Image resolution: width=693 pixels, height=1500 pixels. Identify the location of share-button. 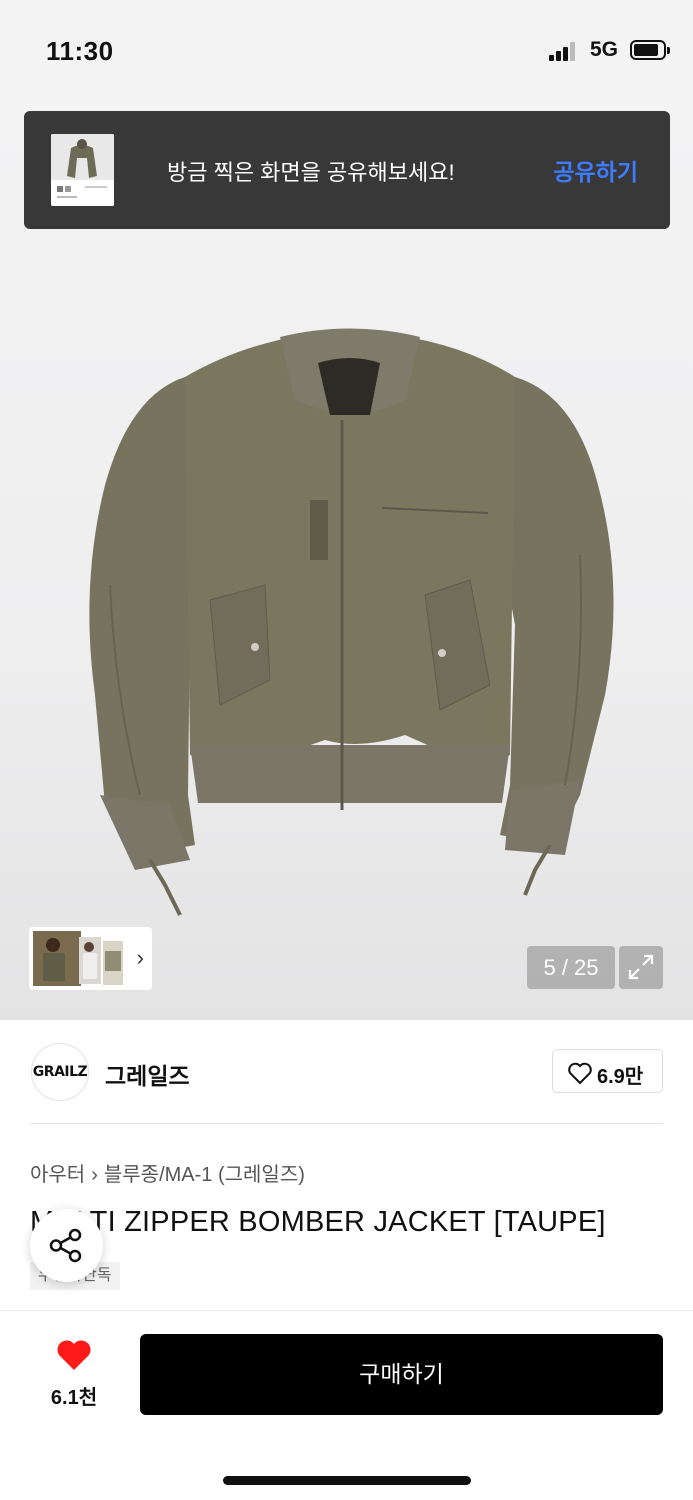
(66, 1245).